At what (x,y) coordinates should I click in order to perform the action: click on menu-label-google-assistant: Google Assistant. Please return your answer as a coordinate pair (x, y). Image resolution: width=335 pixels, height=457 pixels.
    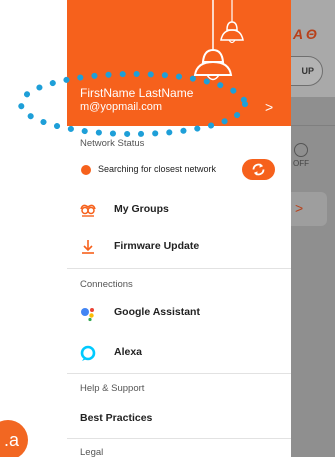
    Looking at the image, I should click on (157, 312).